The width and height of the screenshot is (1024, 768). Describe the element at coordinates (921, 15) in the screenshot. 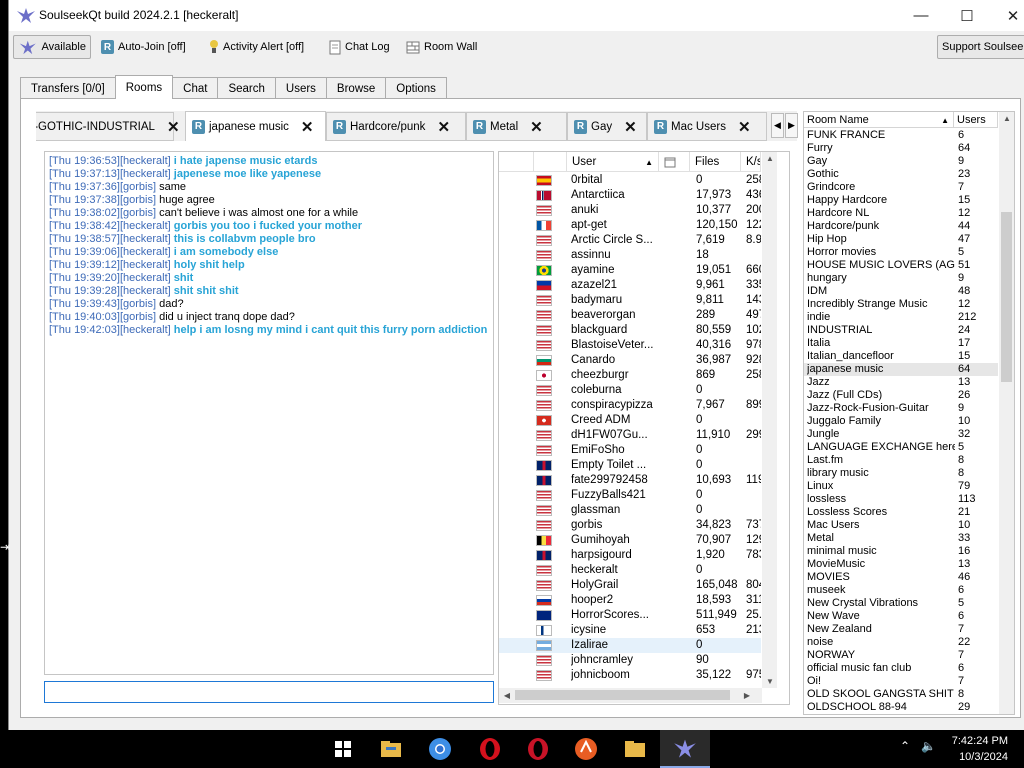

I see `minimize-button: —` at that location.